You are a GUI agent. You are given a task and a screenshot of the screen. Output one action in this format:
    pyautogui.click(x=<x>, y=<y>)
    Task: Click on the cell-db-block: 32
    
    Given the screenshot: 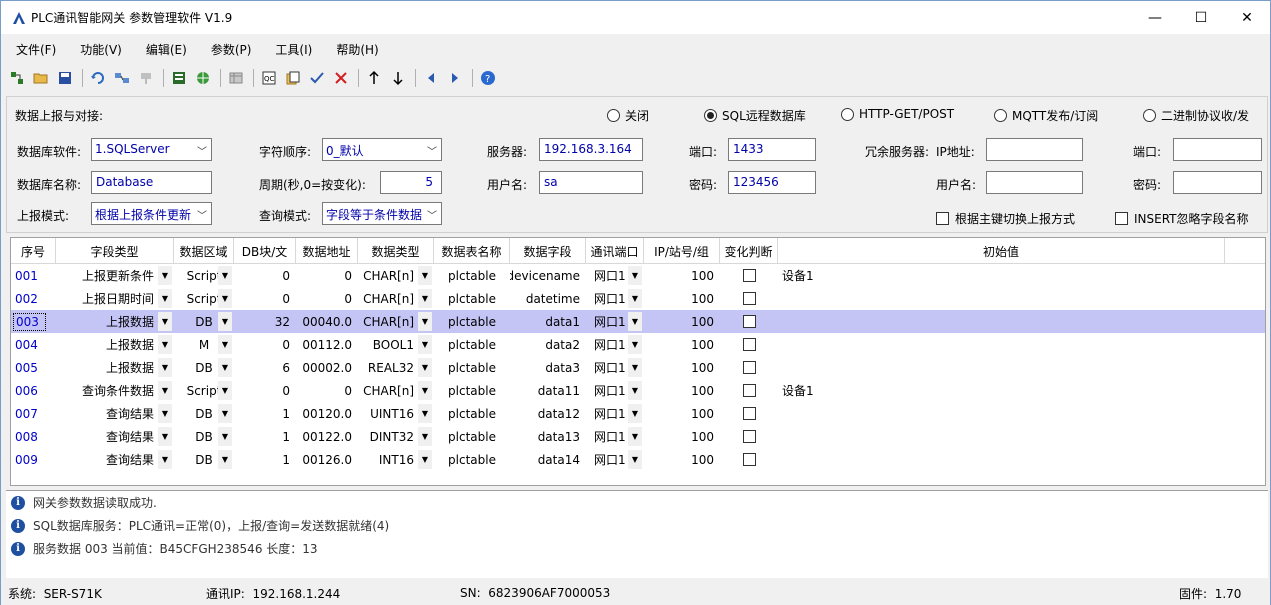 What is the action you would take?
    pyautogui.click(x=265, y=321)
    